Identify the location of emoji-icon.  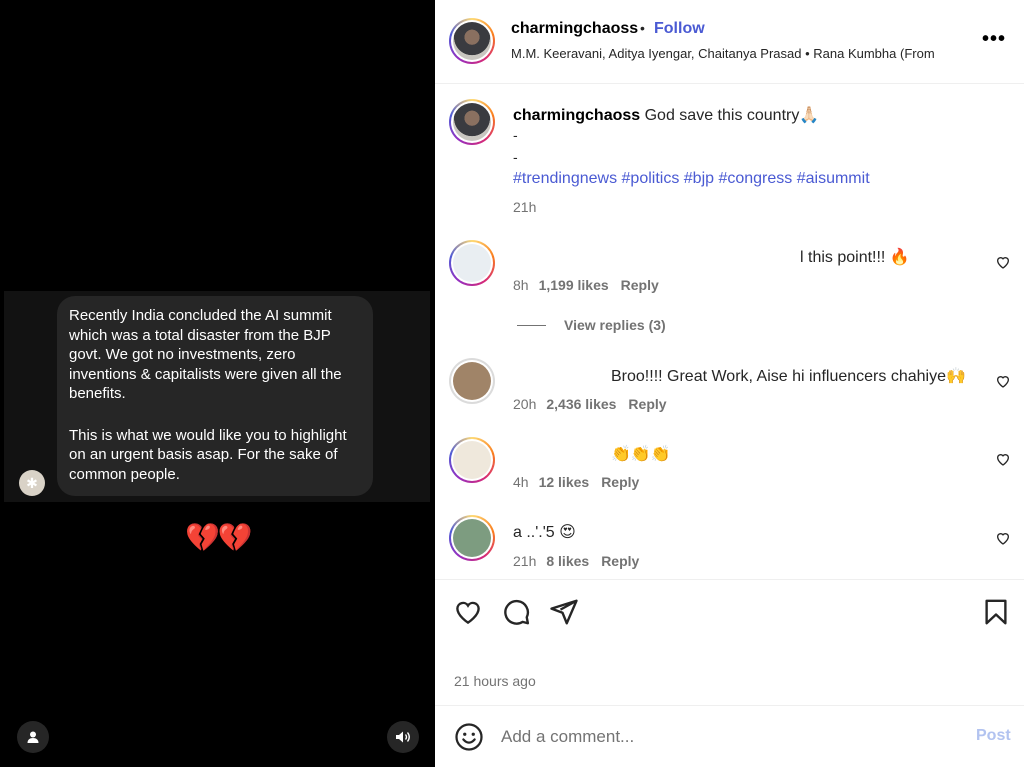
(469, 737).